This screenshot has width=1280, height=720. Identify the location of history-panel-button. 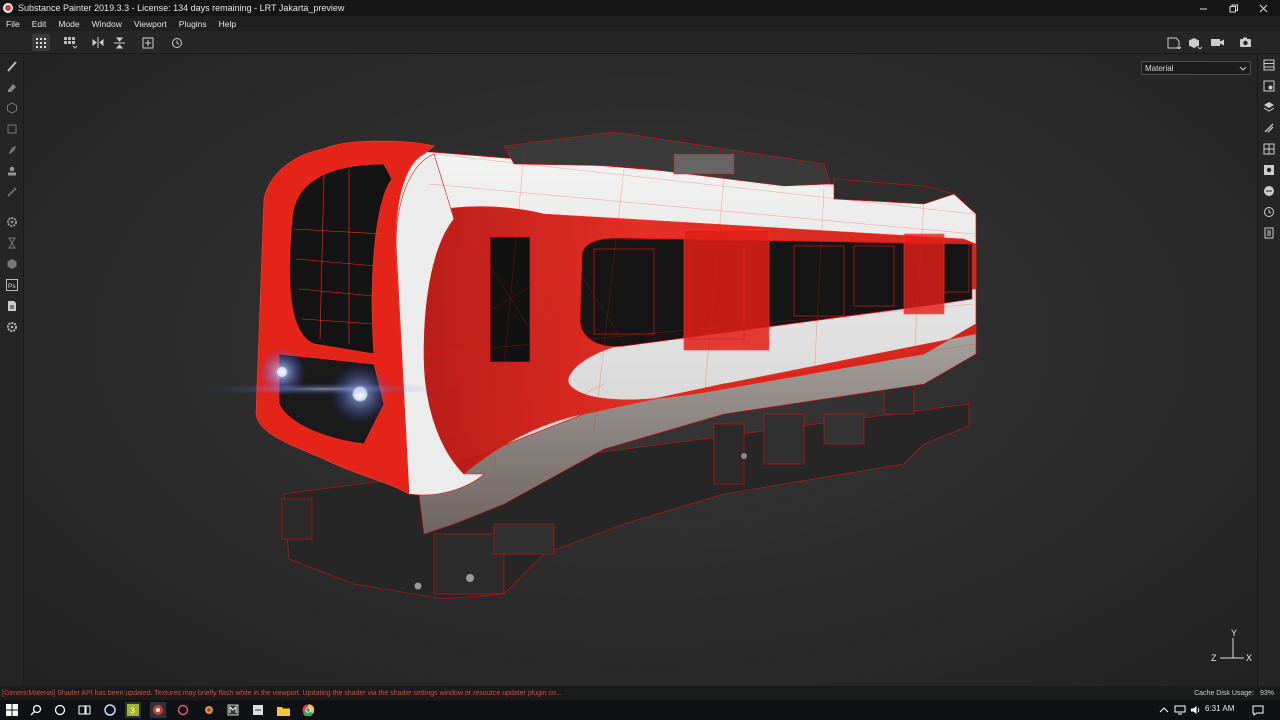
(1269, 212).